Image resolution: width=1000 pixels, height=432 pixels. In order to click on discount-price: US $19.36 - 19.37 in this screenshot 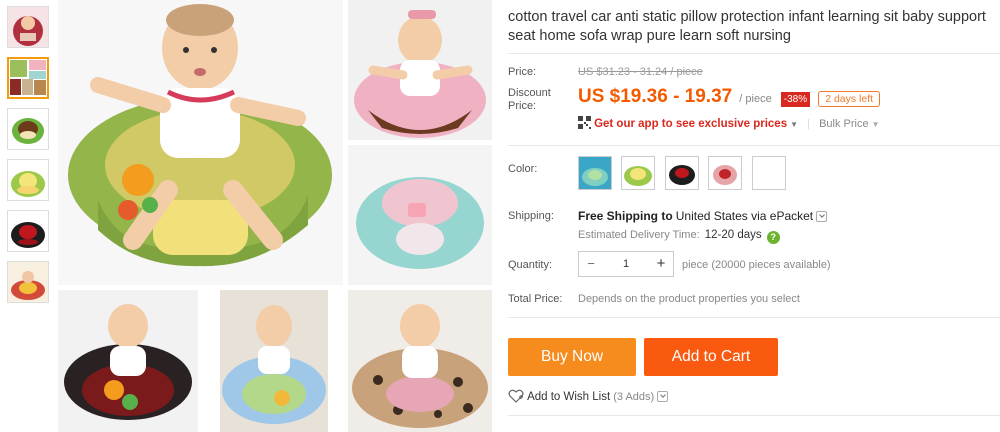, I will do `click(655, 96)`.